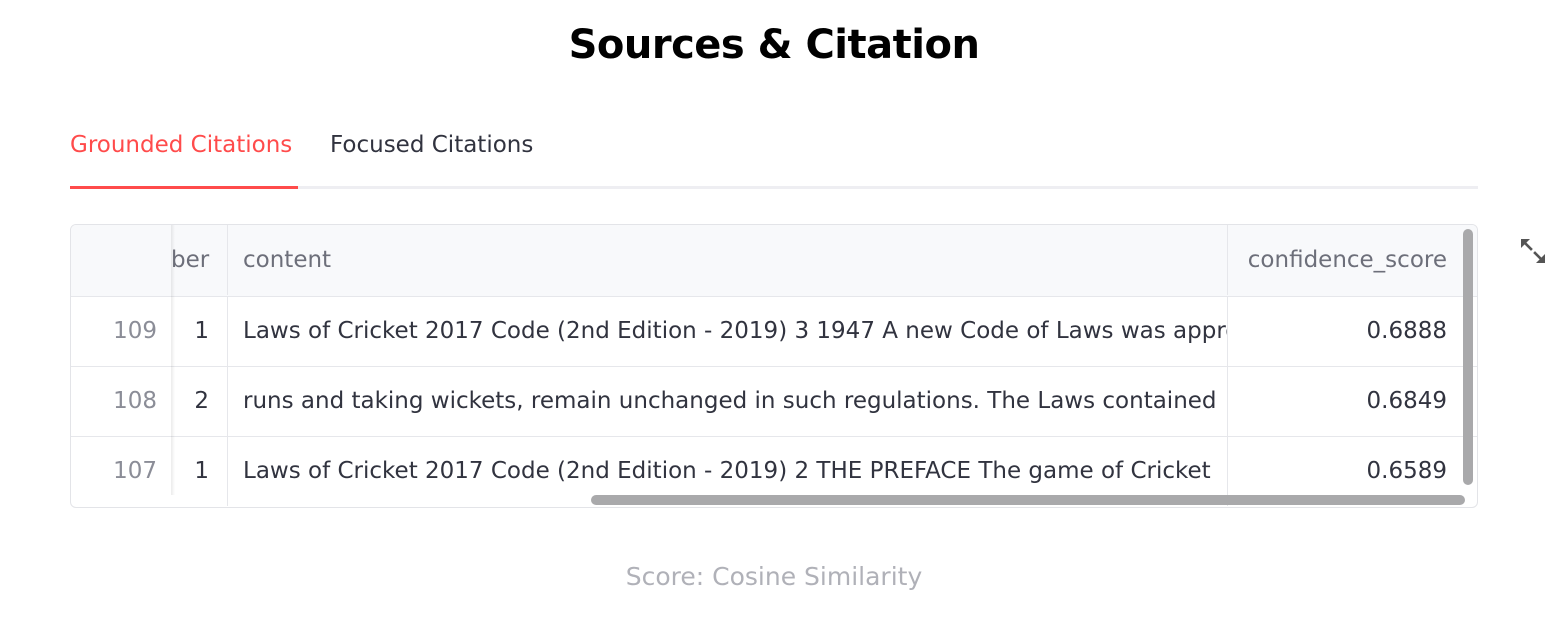 The width and height of the screenshot is (1564, 636). Describe the element at coordinates (1468, 357) in the screenshot. I see `vertical-scrollbar` at that location.